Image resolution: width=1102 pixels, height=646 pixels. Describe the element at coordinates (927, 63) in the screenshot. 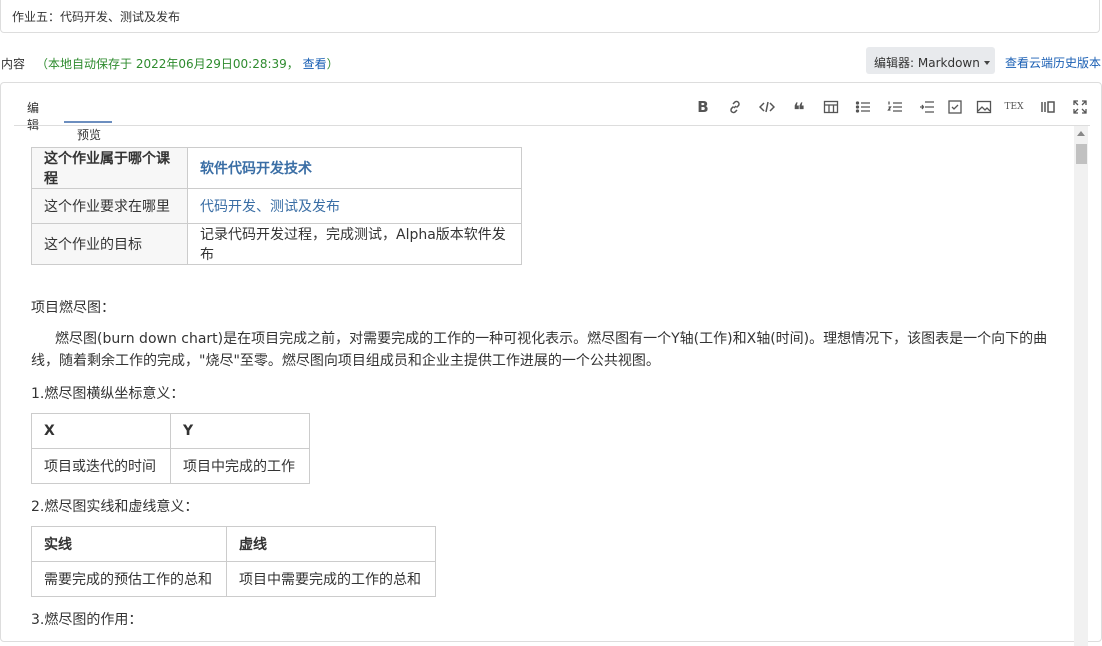

I see `editor-selector-label: 编辑器: Markdown` at that location.